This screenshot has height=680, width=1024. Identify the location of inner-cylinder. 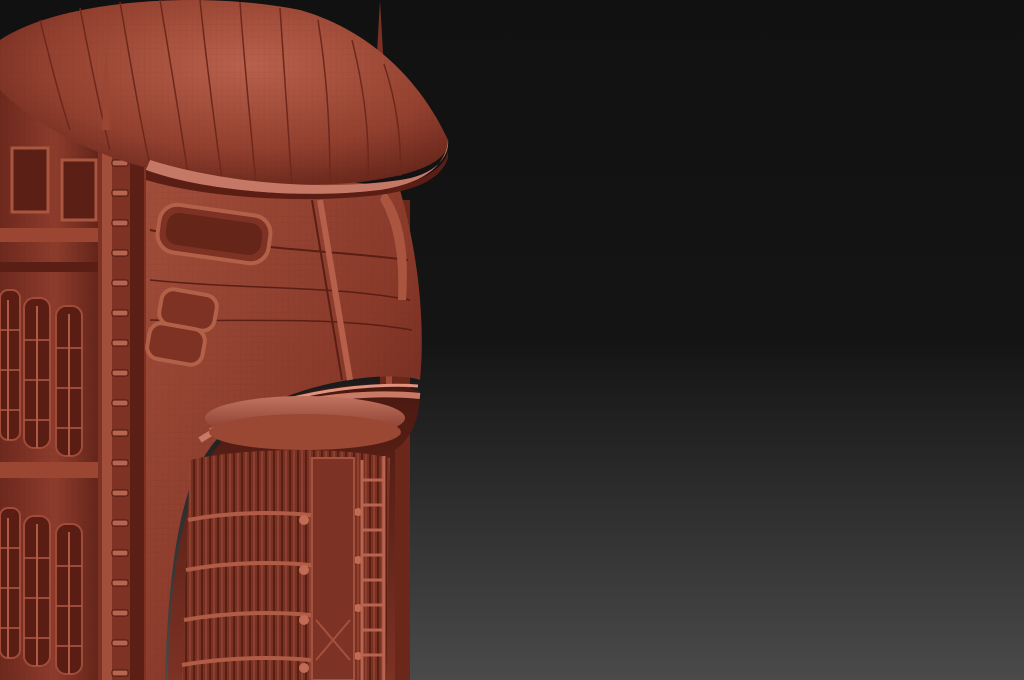
(285, 564).